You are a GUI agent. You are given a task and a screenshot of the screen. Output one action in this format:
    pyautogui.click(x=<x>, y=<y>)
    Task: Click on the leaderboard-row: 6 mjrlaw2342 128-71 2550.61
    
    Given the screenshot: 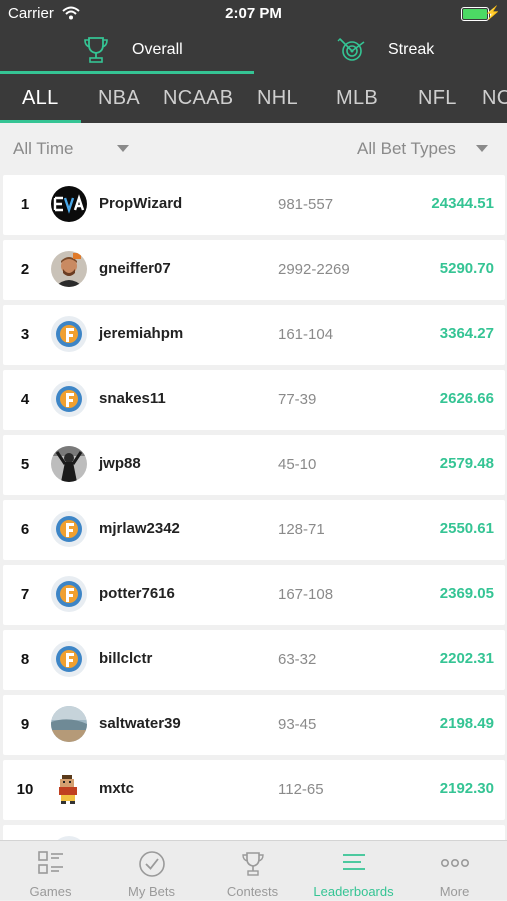 What is the action you would take?
    pyautogui.click(x=254, y=530)
    